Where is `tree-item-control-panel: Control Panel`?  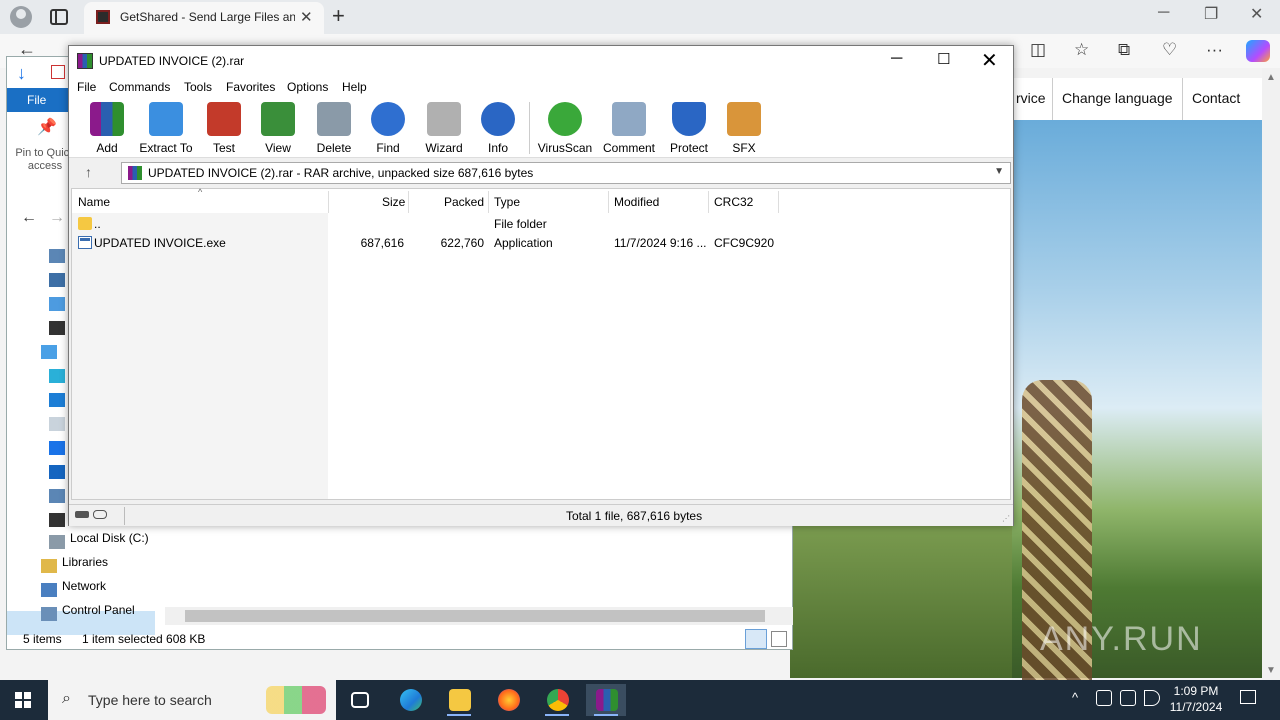
tree-item-control-panel: Control Panel is located at coordinates (98, 610).